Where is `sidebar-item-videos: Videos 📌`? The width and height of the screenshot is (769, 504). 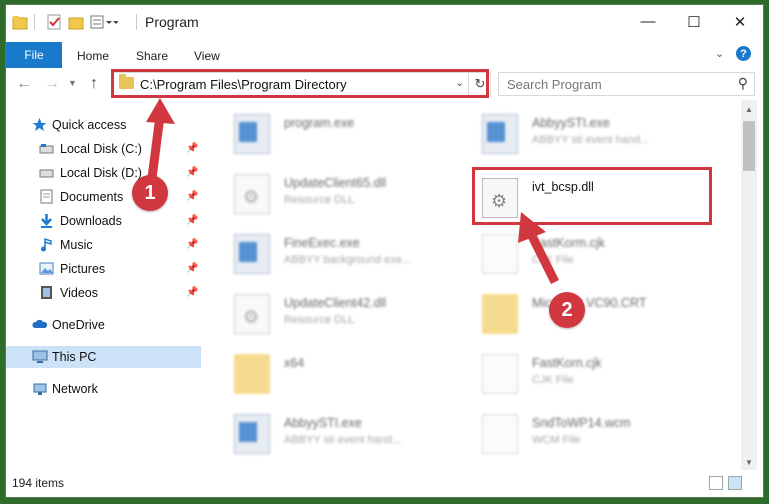 sidebar-item-videos: Videos 📌 is located at coordinates (103, 293).